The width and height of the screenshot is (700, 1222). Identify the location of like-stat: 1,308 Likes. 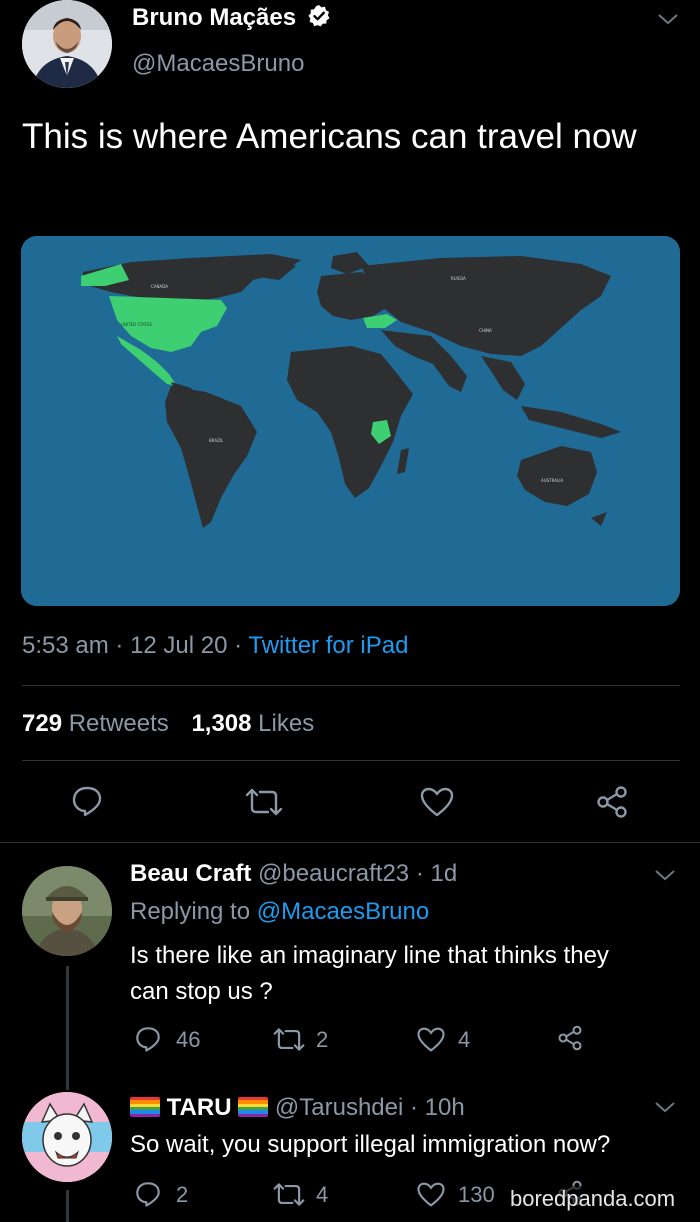
(252, 723).